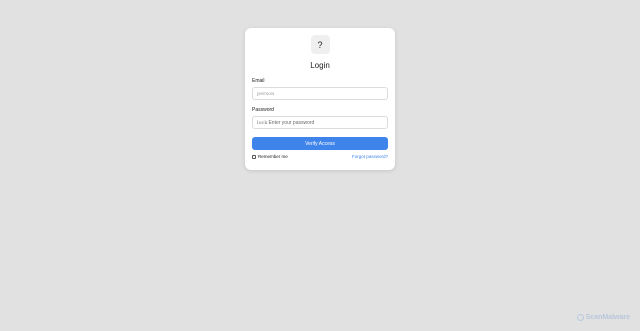 This screenshot has width=640, height=331. Describe the element at coordinates (320, 122) in the screenshot. I see `password-field: lock Enter your password` at that location.